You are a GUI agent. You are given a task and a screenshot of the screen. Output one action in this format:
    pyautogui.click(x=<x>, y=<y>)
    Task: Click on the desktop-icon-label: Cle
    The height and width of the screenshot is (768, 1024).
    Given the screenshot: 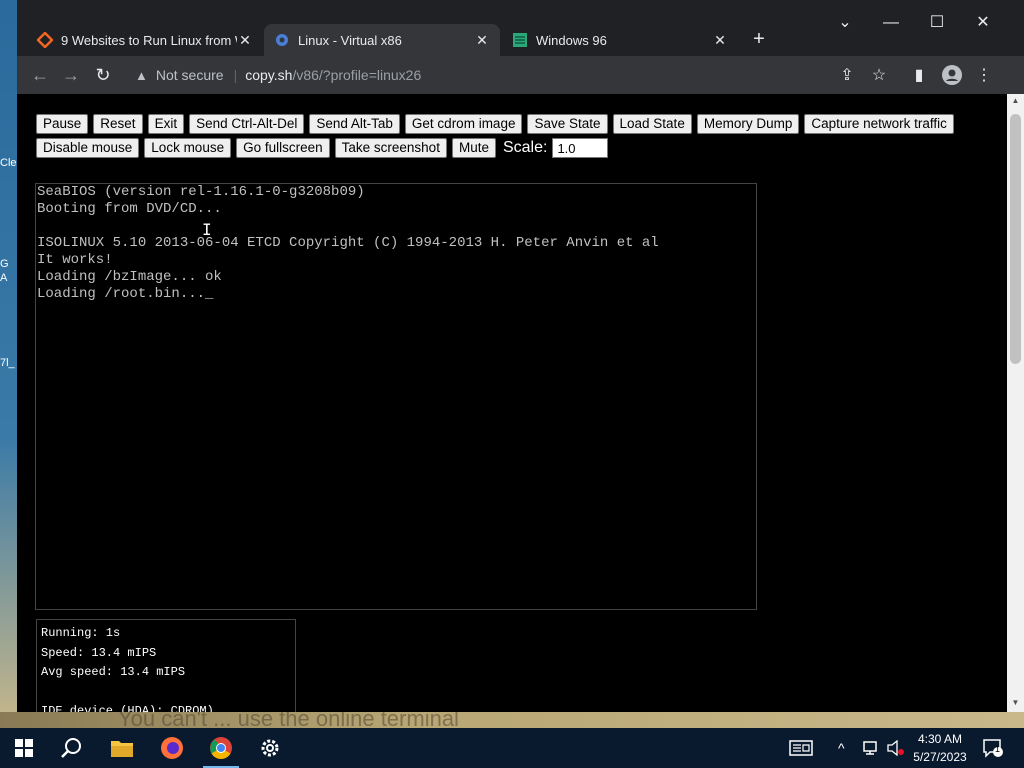 What is the action you would take?
    pyautogui.click(x=9, y=163)
    